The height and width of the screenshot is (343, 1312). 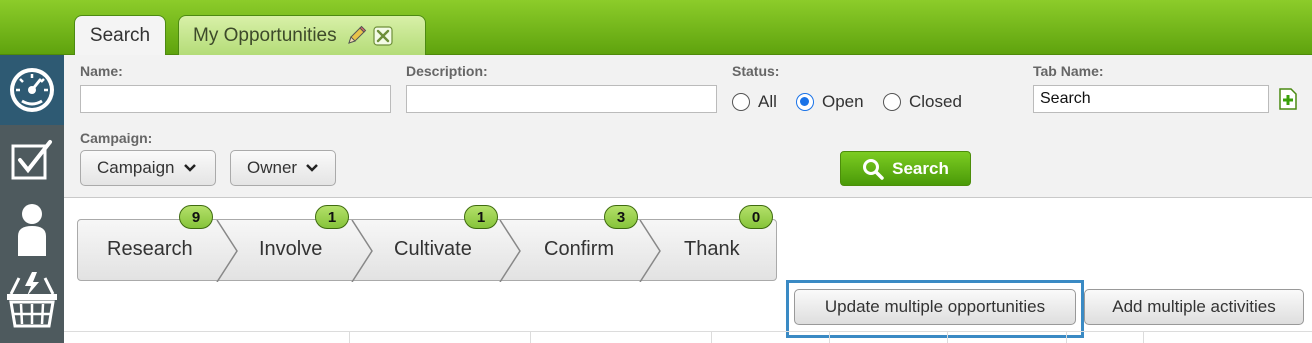 What do you see at coordinates (1194, 307) in the screenshot?
I see `add-multiple-activities-button: Add multiple activities` at bounding box center [1194, 307].